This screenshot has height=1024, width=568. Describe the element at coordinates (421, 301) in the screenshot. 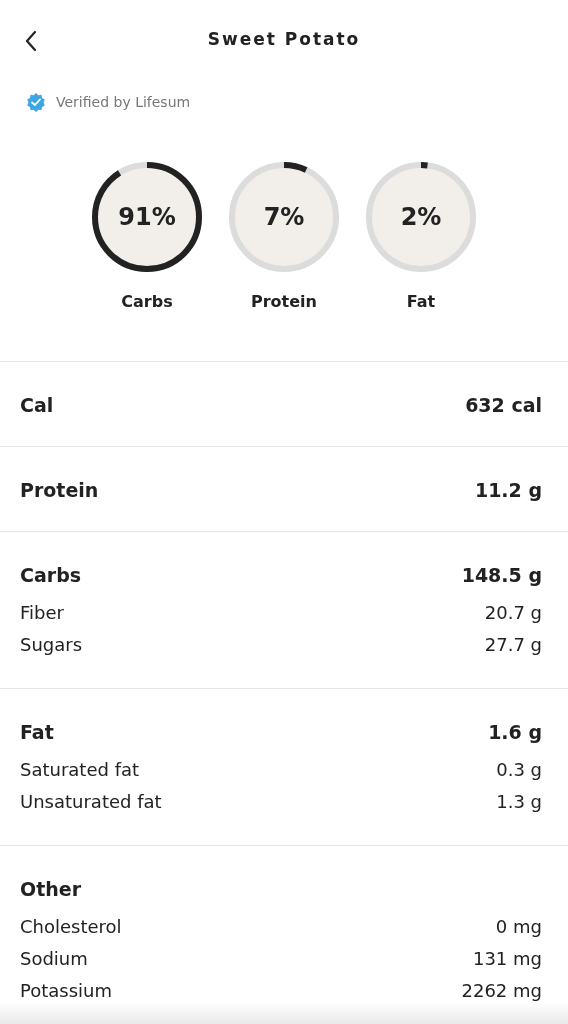

I see `macro-label: Fat` at that location.